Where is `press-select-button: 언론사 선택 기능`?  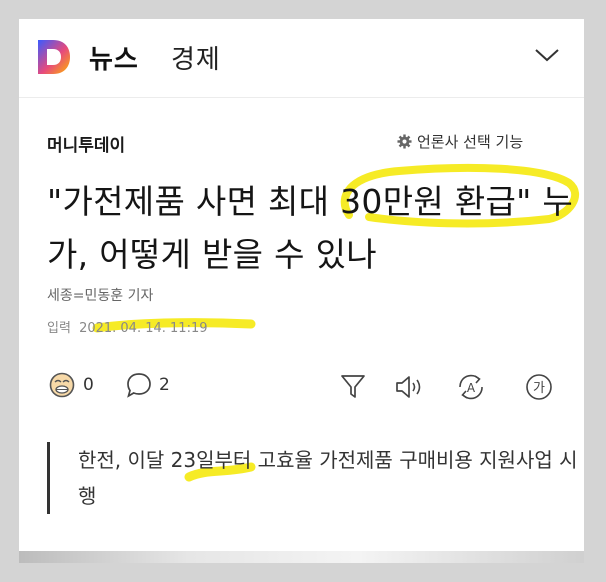 press-select-button: 언론사 선택 기능 is located at coordinates (460, 141).